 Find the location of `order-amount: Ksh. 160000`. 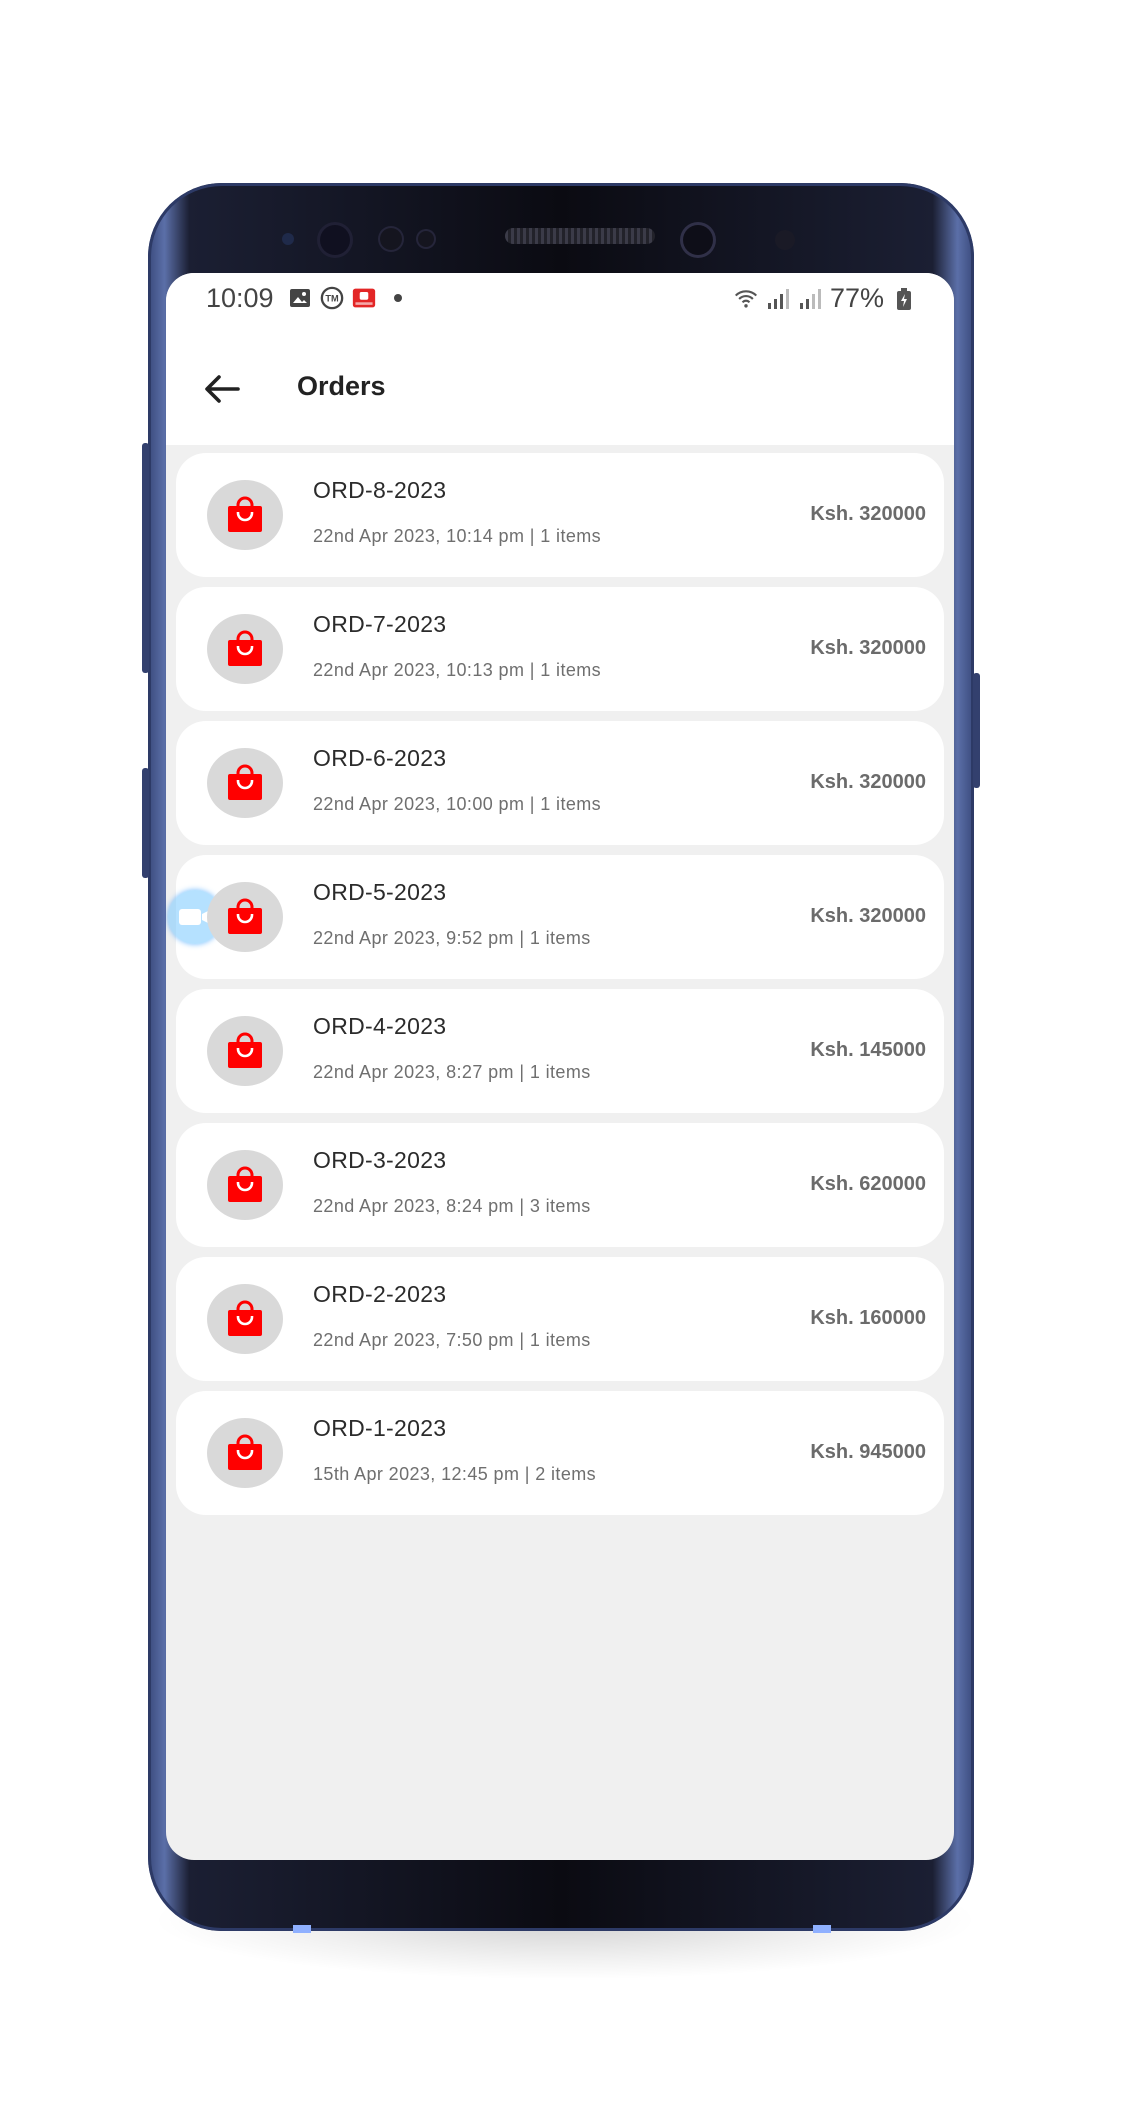

order-amount: Ksh. 160000 is located at coordinates (868, 1318).